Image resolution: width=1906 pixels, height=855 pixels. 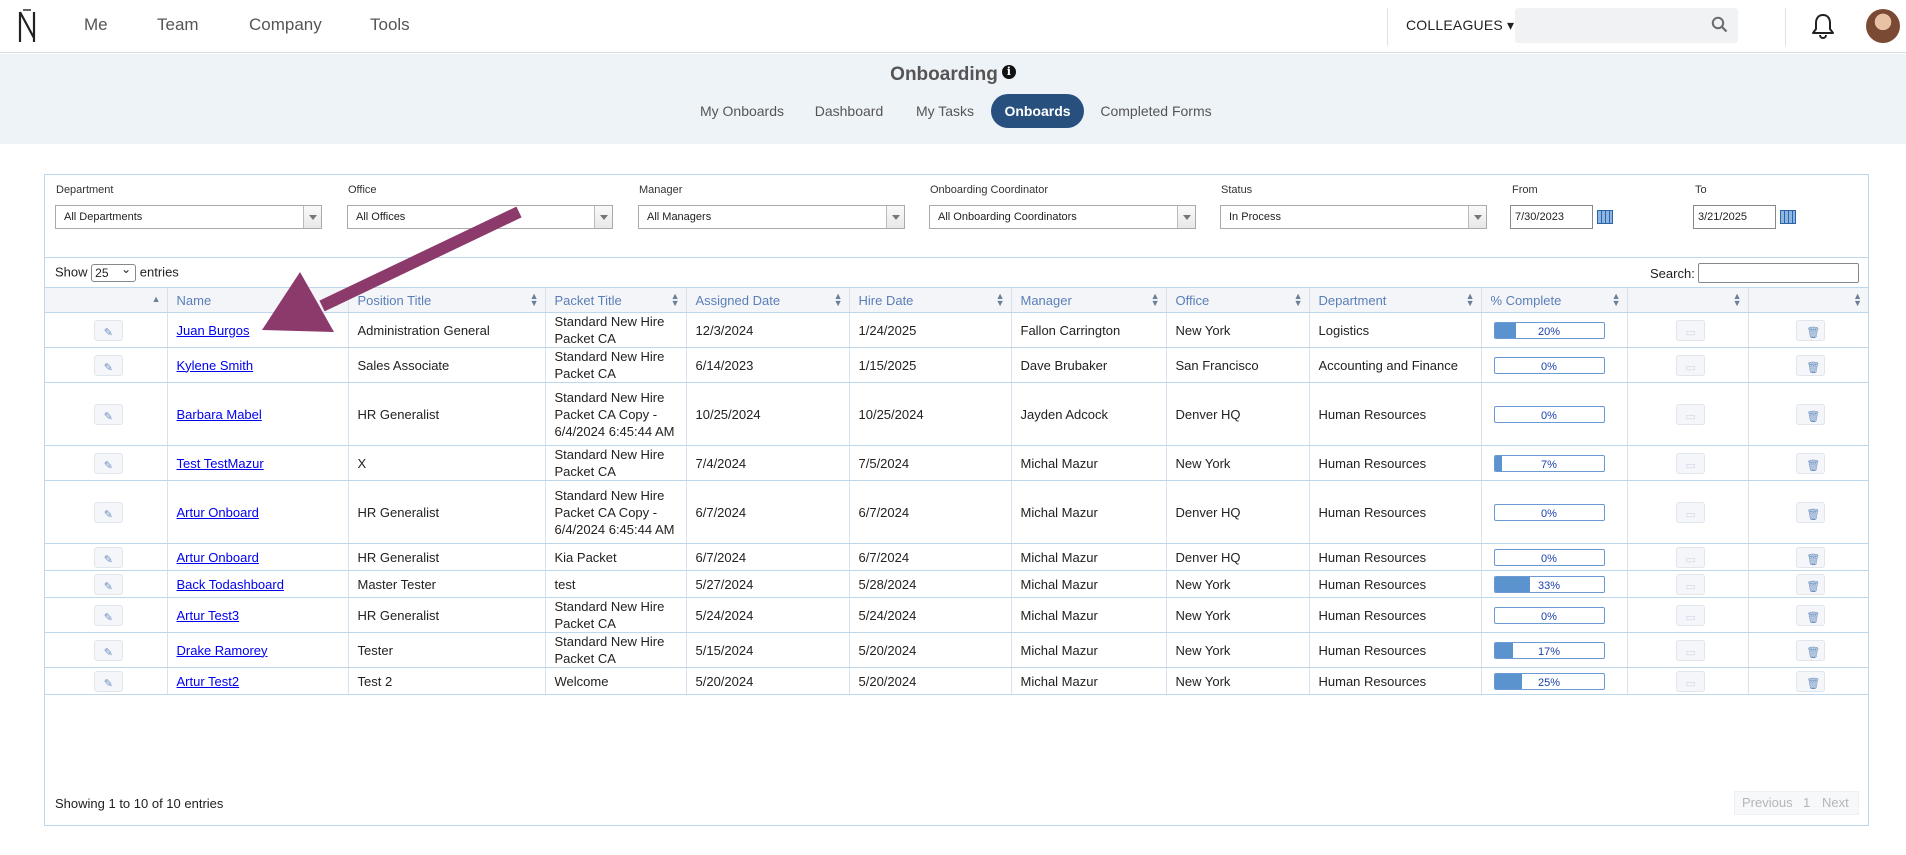 I want to click on tab-my-onboards: My Onboards, so click(x=742, y=111).